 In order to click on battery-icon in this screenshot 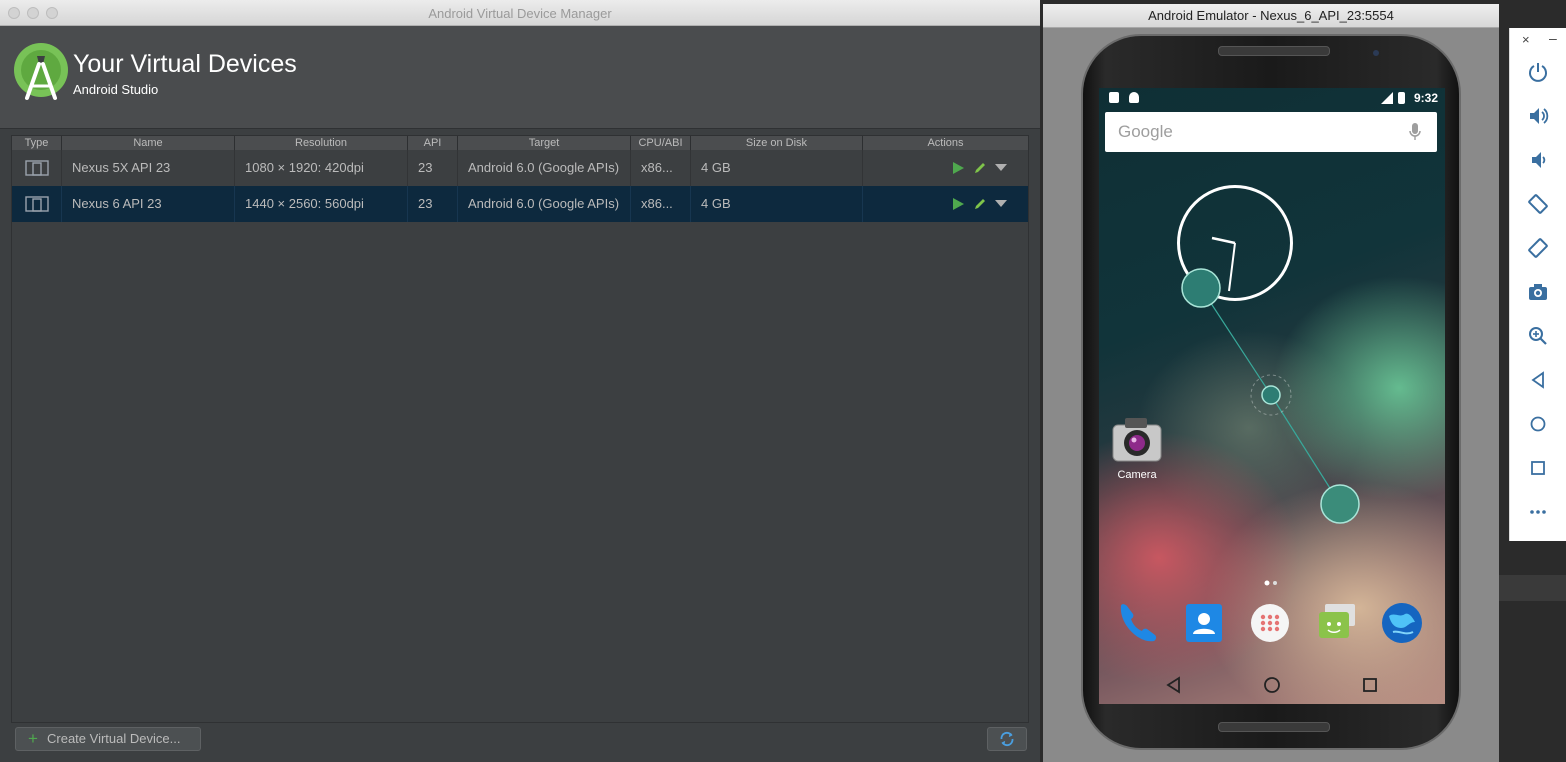, I will do `click(1401, 98)`.